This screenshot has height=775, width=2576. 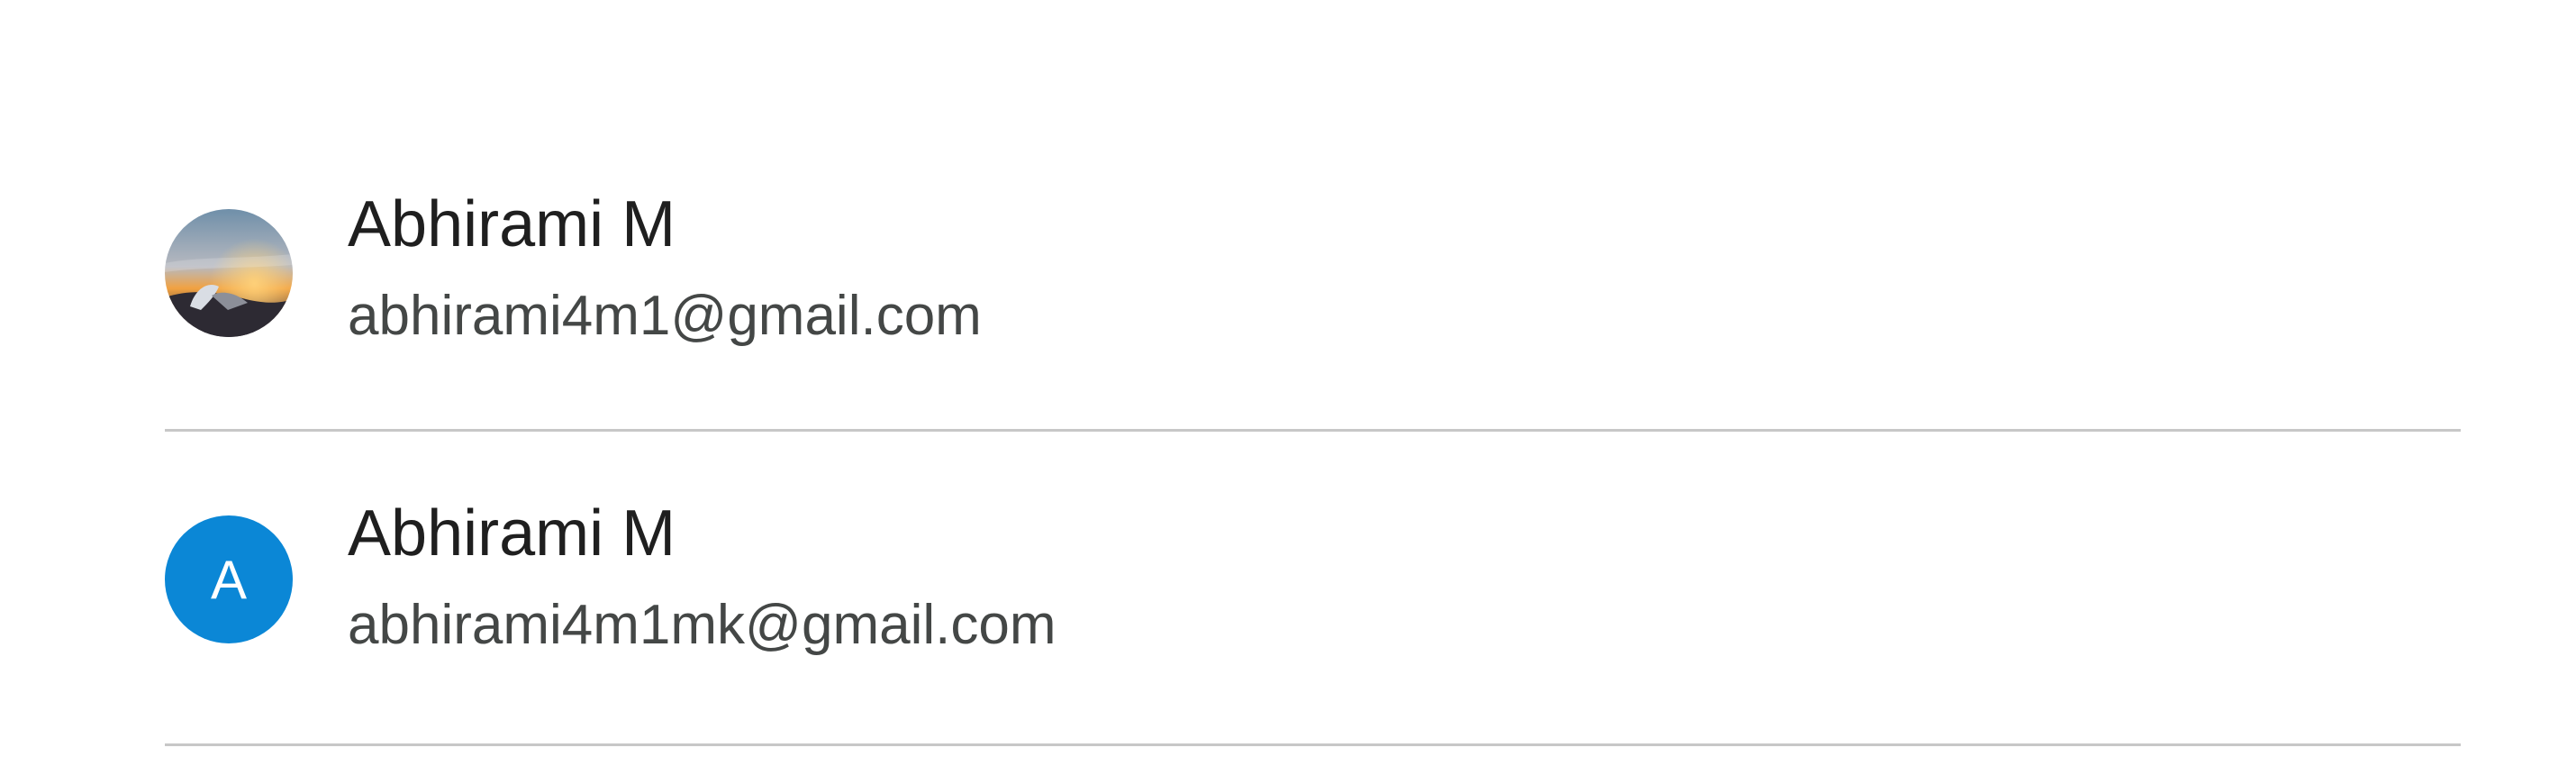 What do you see at coordinates (665, 268) in the screenshot?
I see `account-text: Abhirami M abhirami4m1@gmail.com` at bounding box center [665, 268].